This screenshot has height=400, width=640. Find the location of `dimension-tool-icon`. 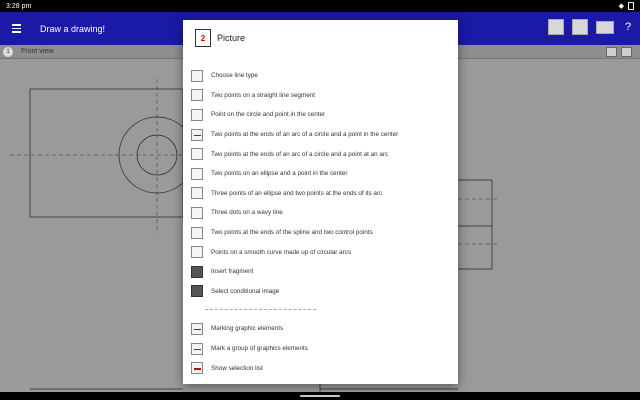

dimension-tool-icon is located at coordinates (580, 27).